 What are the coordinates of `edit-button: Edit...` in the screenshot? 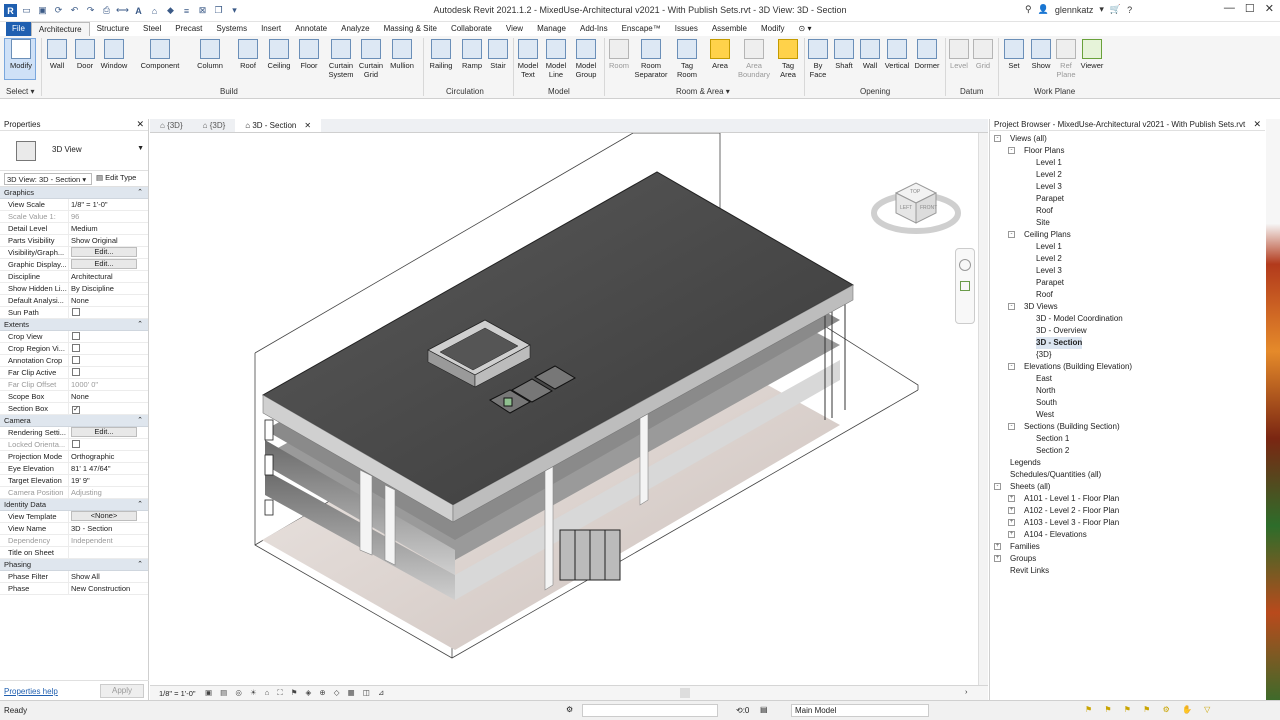 It's located at (104, 264).